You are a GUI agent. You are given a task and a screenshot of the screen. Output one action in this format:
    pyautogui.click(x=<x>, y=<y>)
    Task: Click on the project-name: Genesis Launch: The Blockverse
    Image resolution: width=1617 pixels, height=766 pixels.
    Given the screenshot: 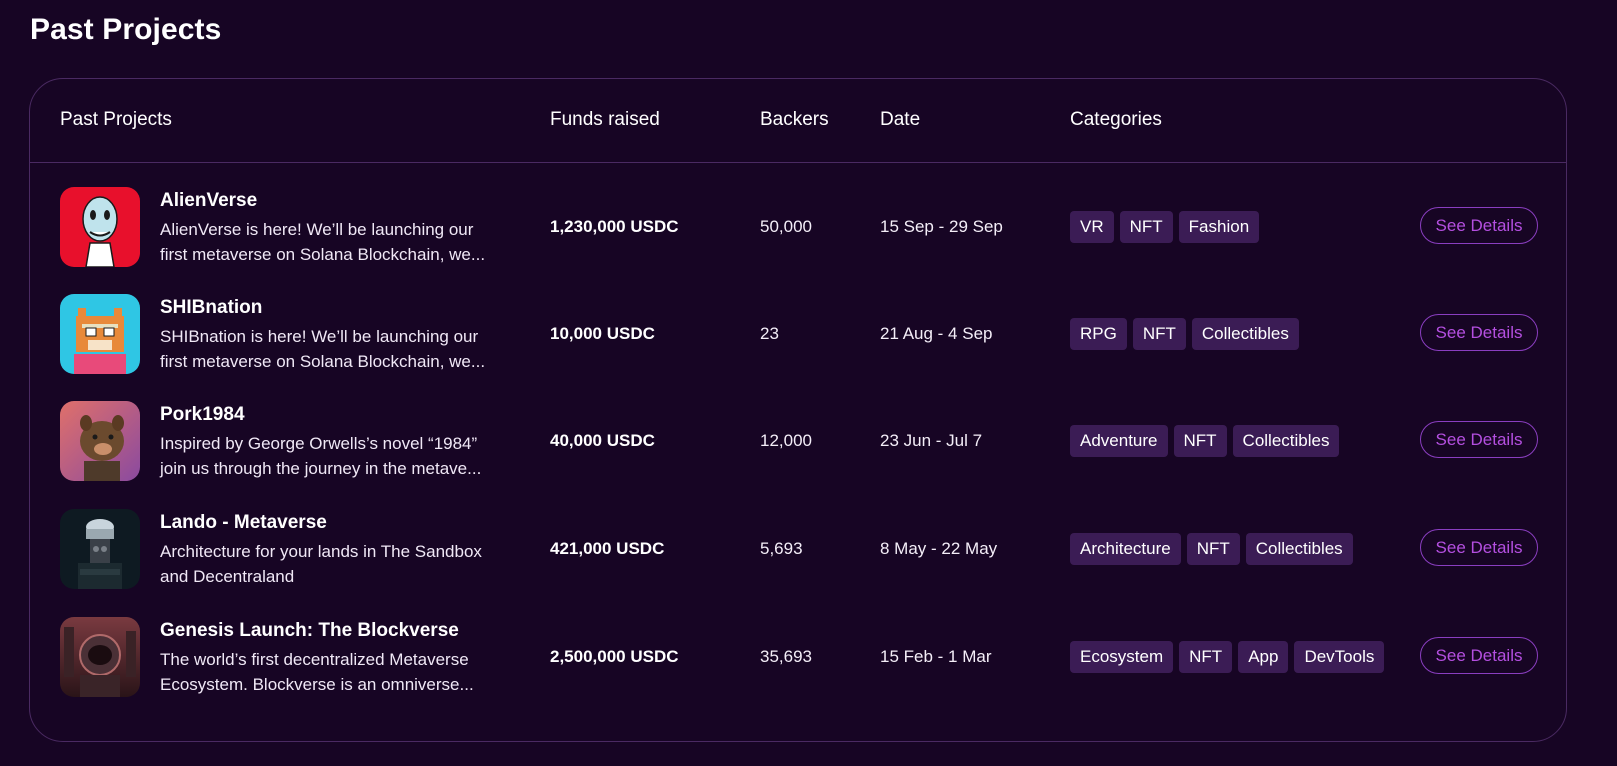 What is the action you would take?
    pyautogui.click(x=309, y=631)
    